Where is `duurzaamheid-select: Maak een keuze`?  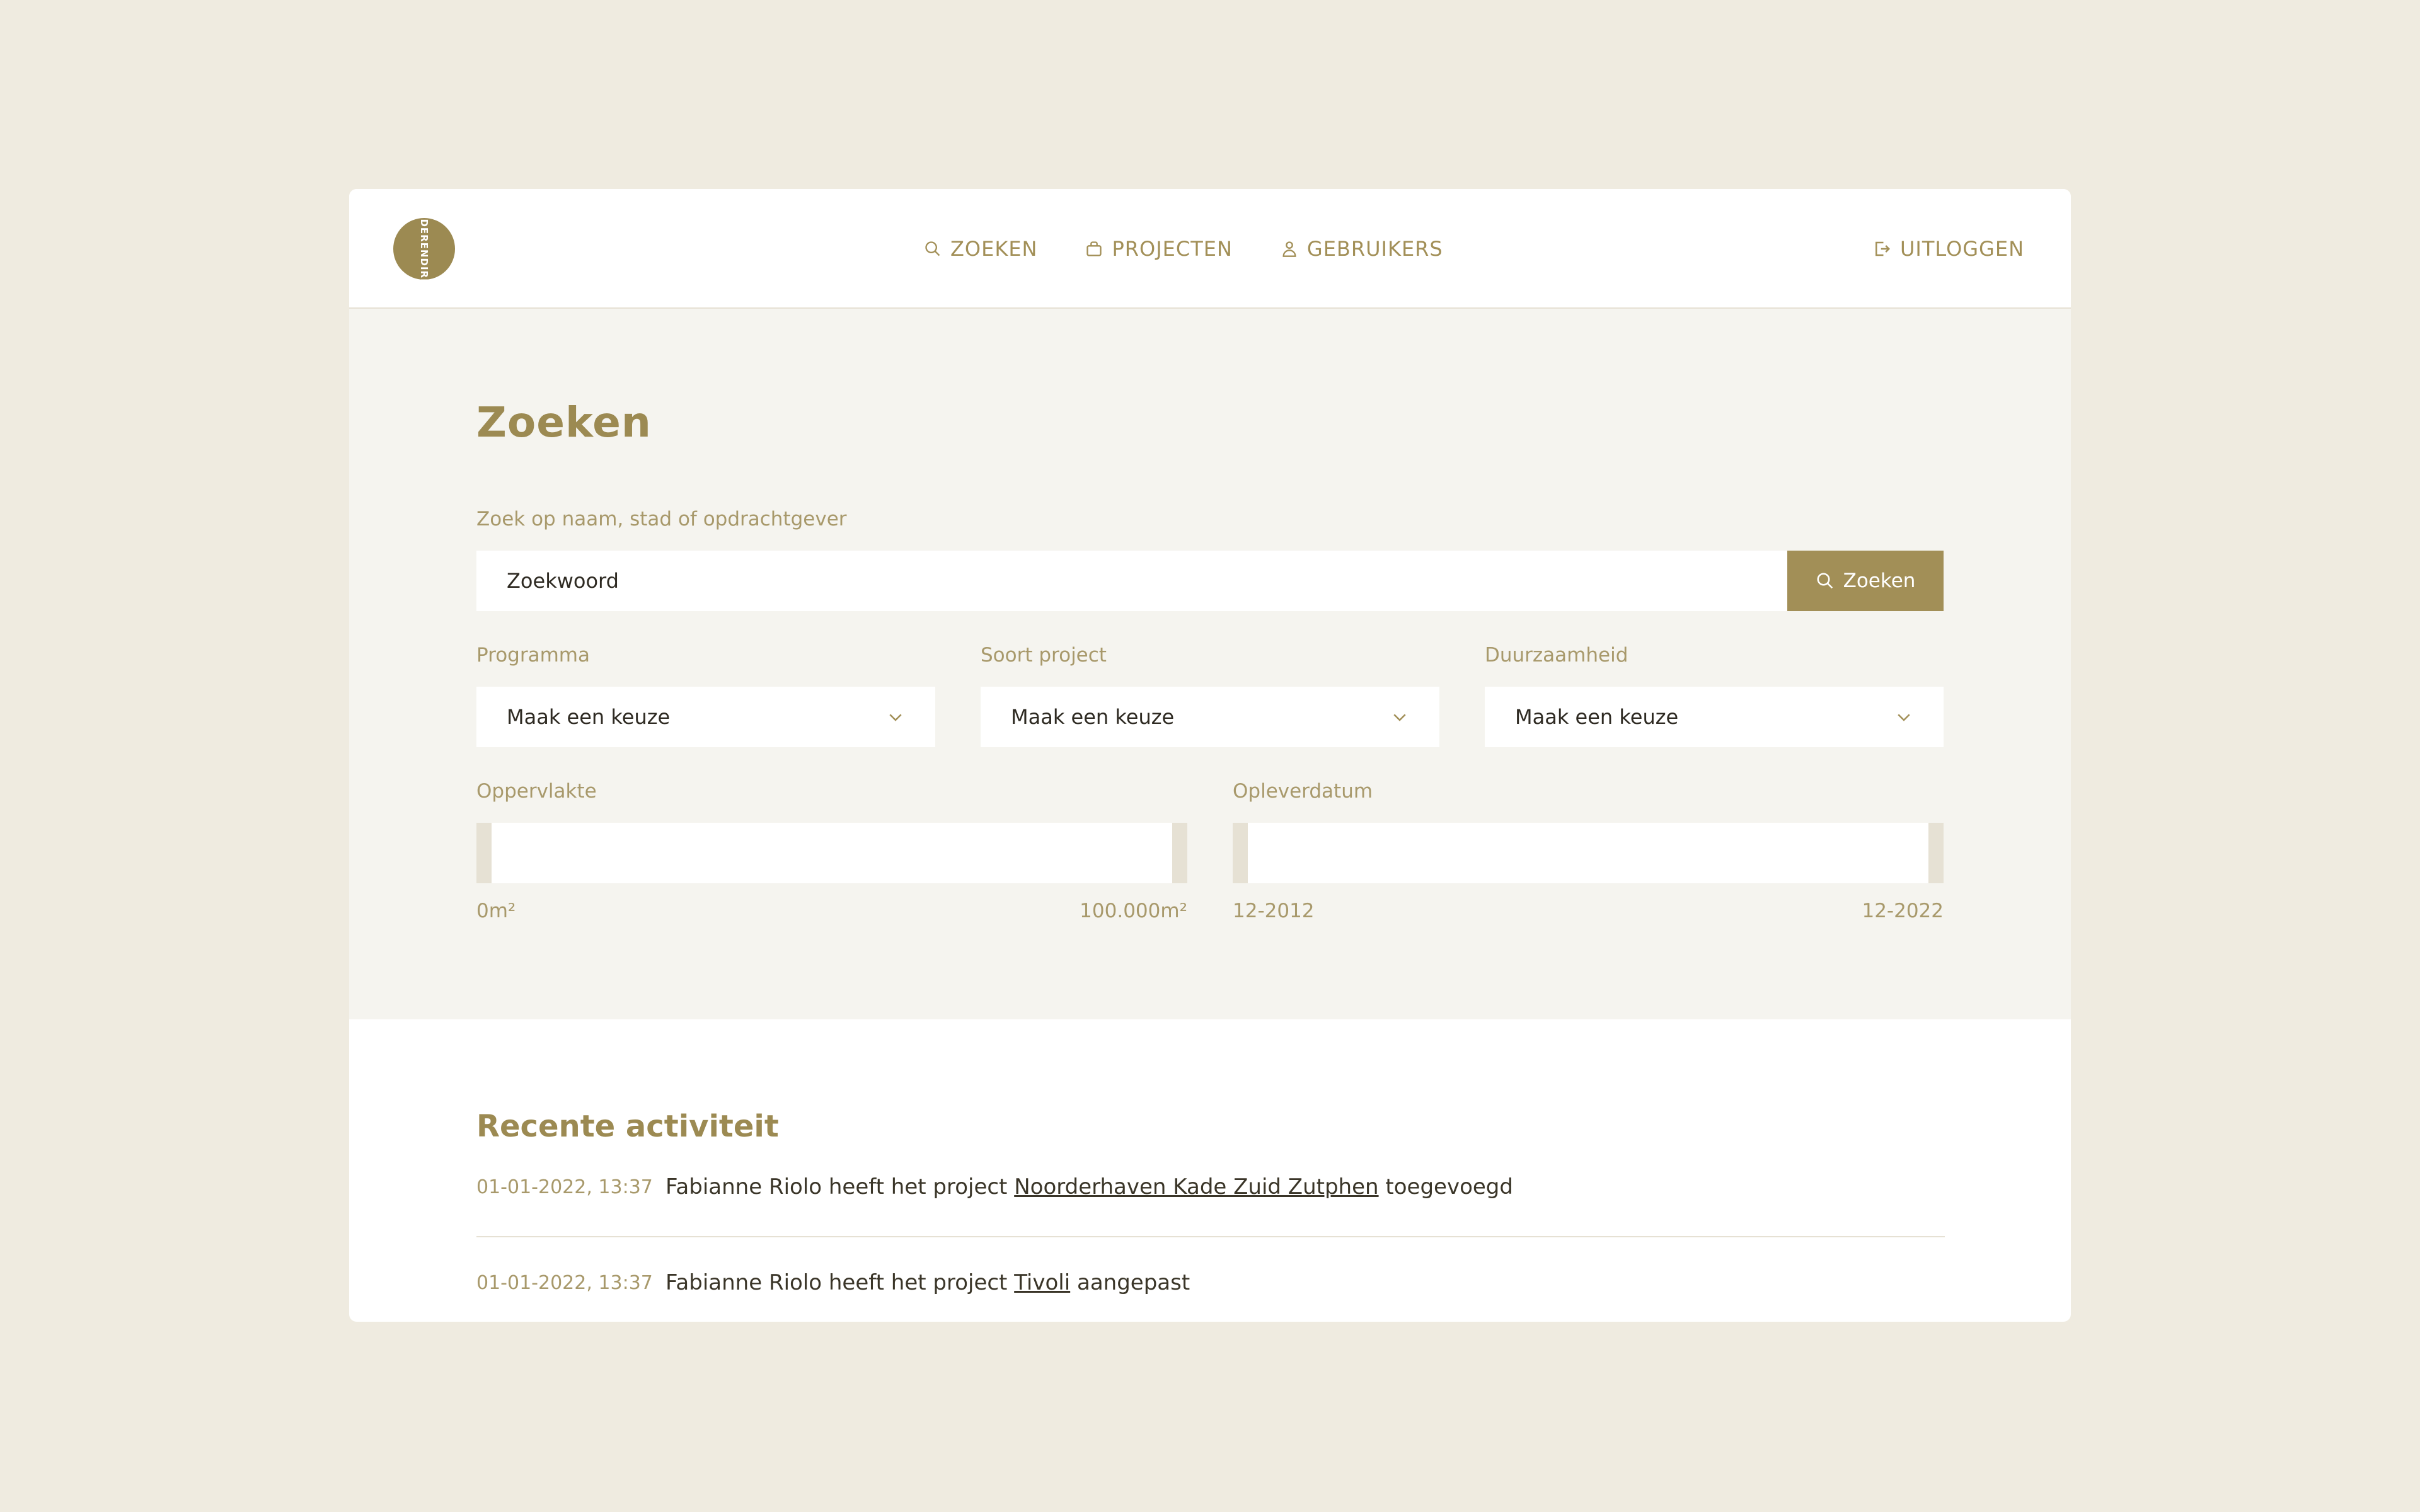 duurzaamheid-select: Maak een keuze is located at coordinates (1715, 717).